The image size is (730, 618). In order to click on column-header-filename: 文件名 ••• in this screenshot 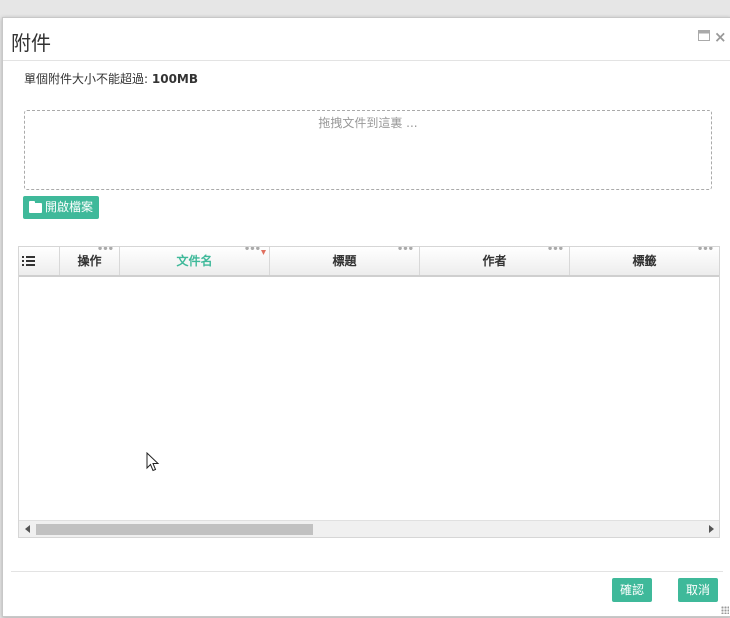, I will do `click(195, 261)`.